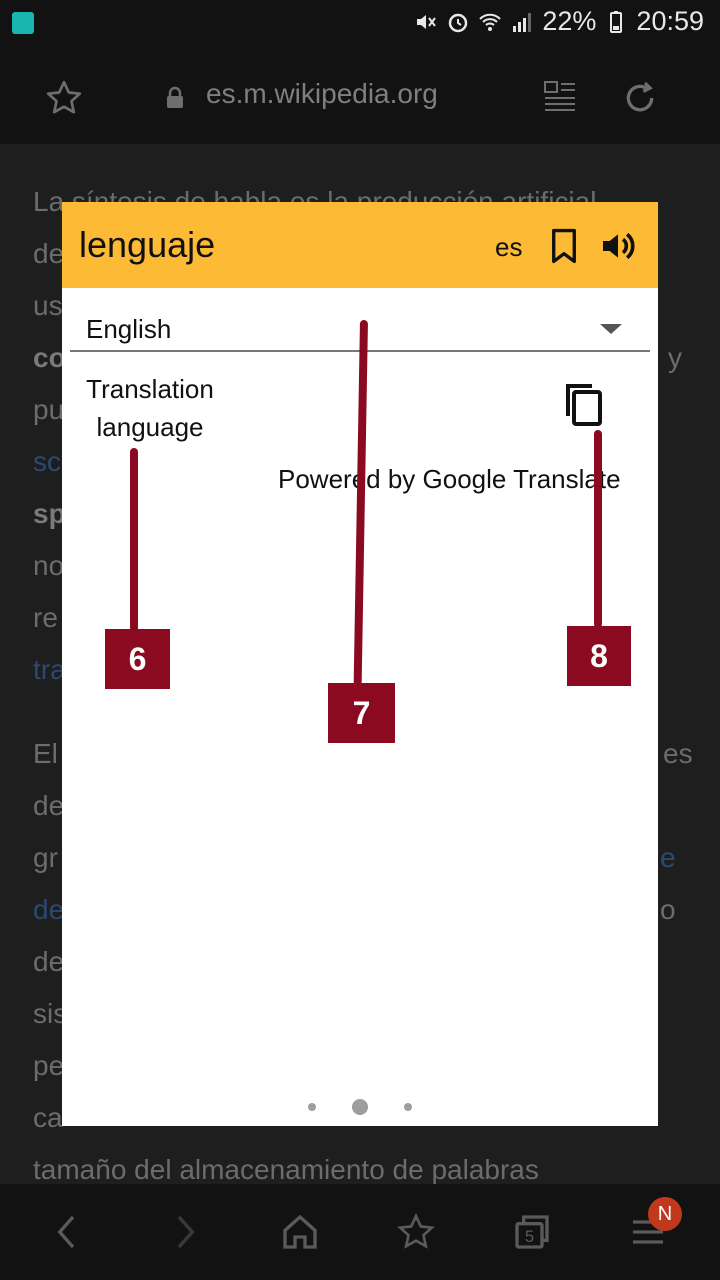 The height and width of the screenshot is (1280, 720). What do you see at coordinates (449, 479) in the screenshot?
I see `powered-by-text: Powered by Google Translate` at bounding box center [449, 479].